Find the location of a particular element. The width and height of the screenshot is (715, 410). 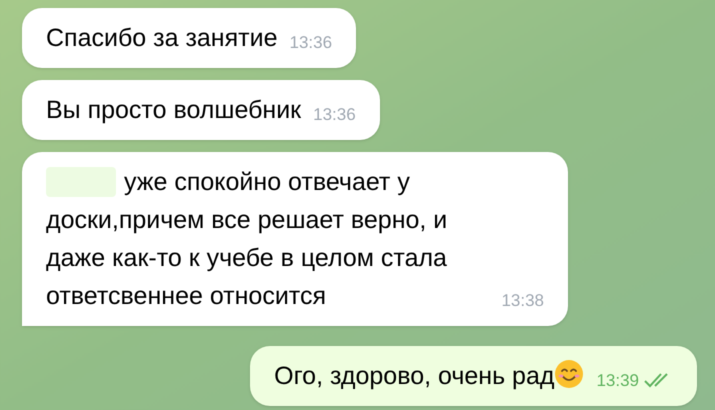

message-time: 13:39 is located at coordinates (617, 381).